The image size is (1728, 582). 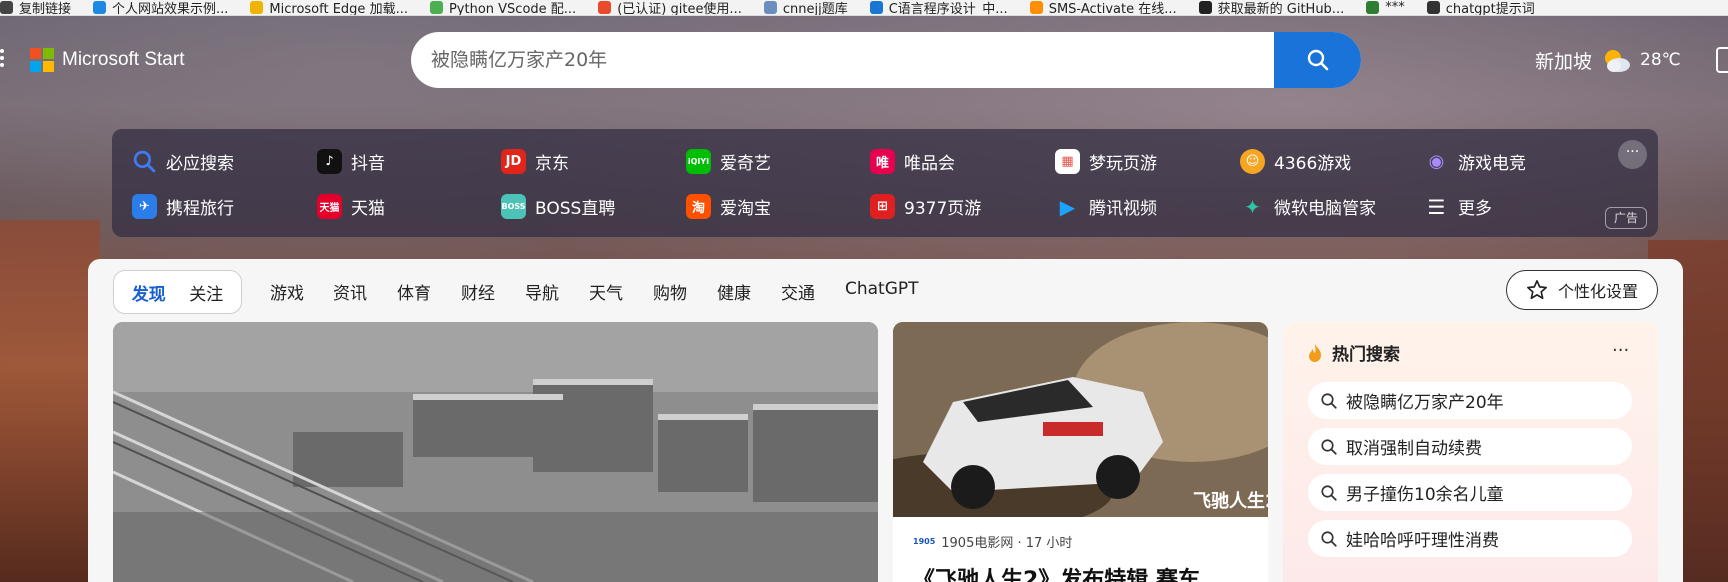 What do you see at coordinates (1436, 206) in the screenshot?
I see `menu-icon: ☰` at bounding box center [1436, 206].